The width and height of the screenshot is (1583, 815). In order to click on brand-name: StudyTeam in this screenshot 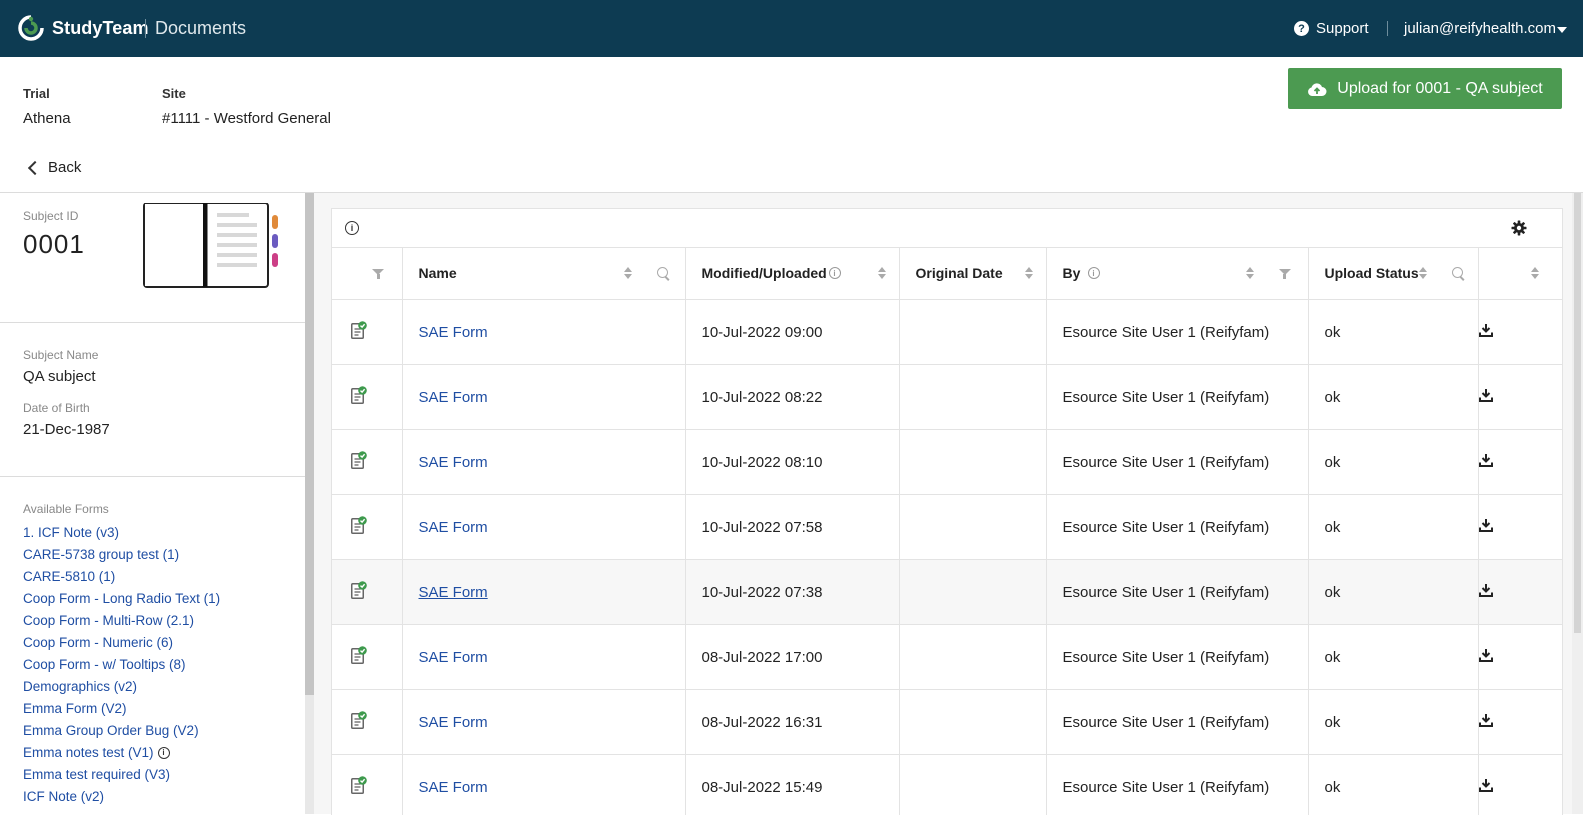, I will do `click(100, 28)`.